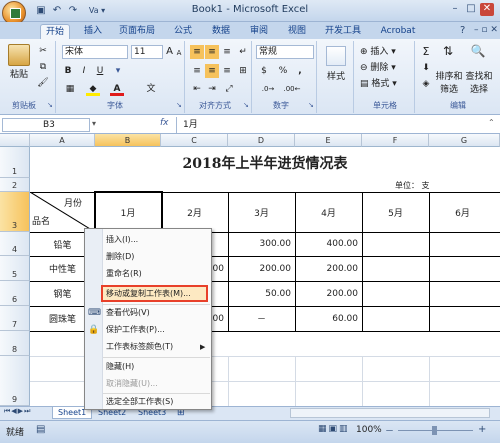  Describe the element at coordinates (15, 140) in the screenshot. I see `select-all-corner` at that location.